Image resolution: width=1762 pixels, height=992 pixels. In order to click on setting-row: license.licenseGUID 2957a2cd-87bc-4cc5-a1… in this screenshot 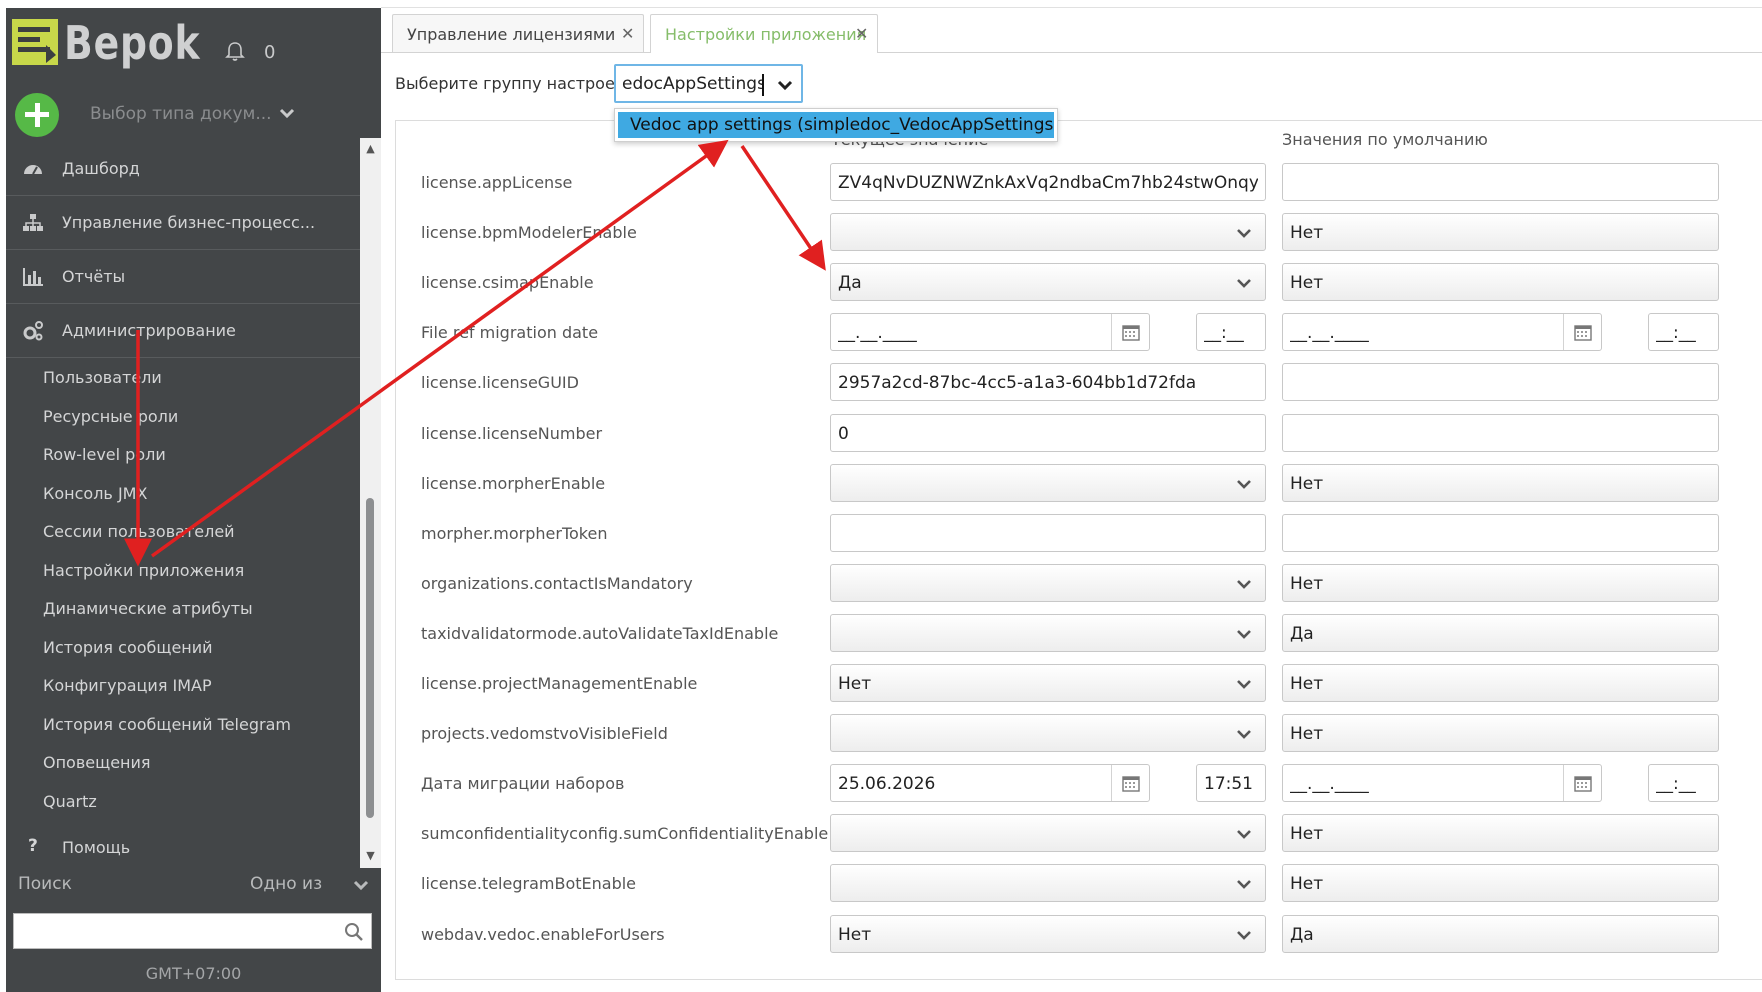, I will do `click(881, 383)`.